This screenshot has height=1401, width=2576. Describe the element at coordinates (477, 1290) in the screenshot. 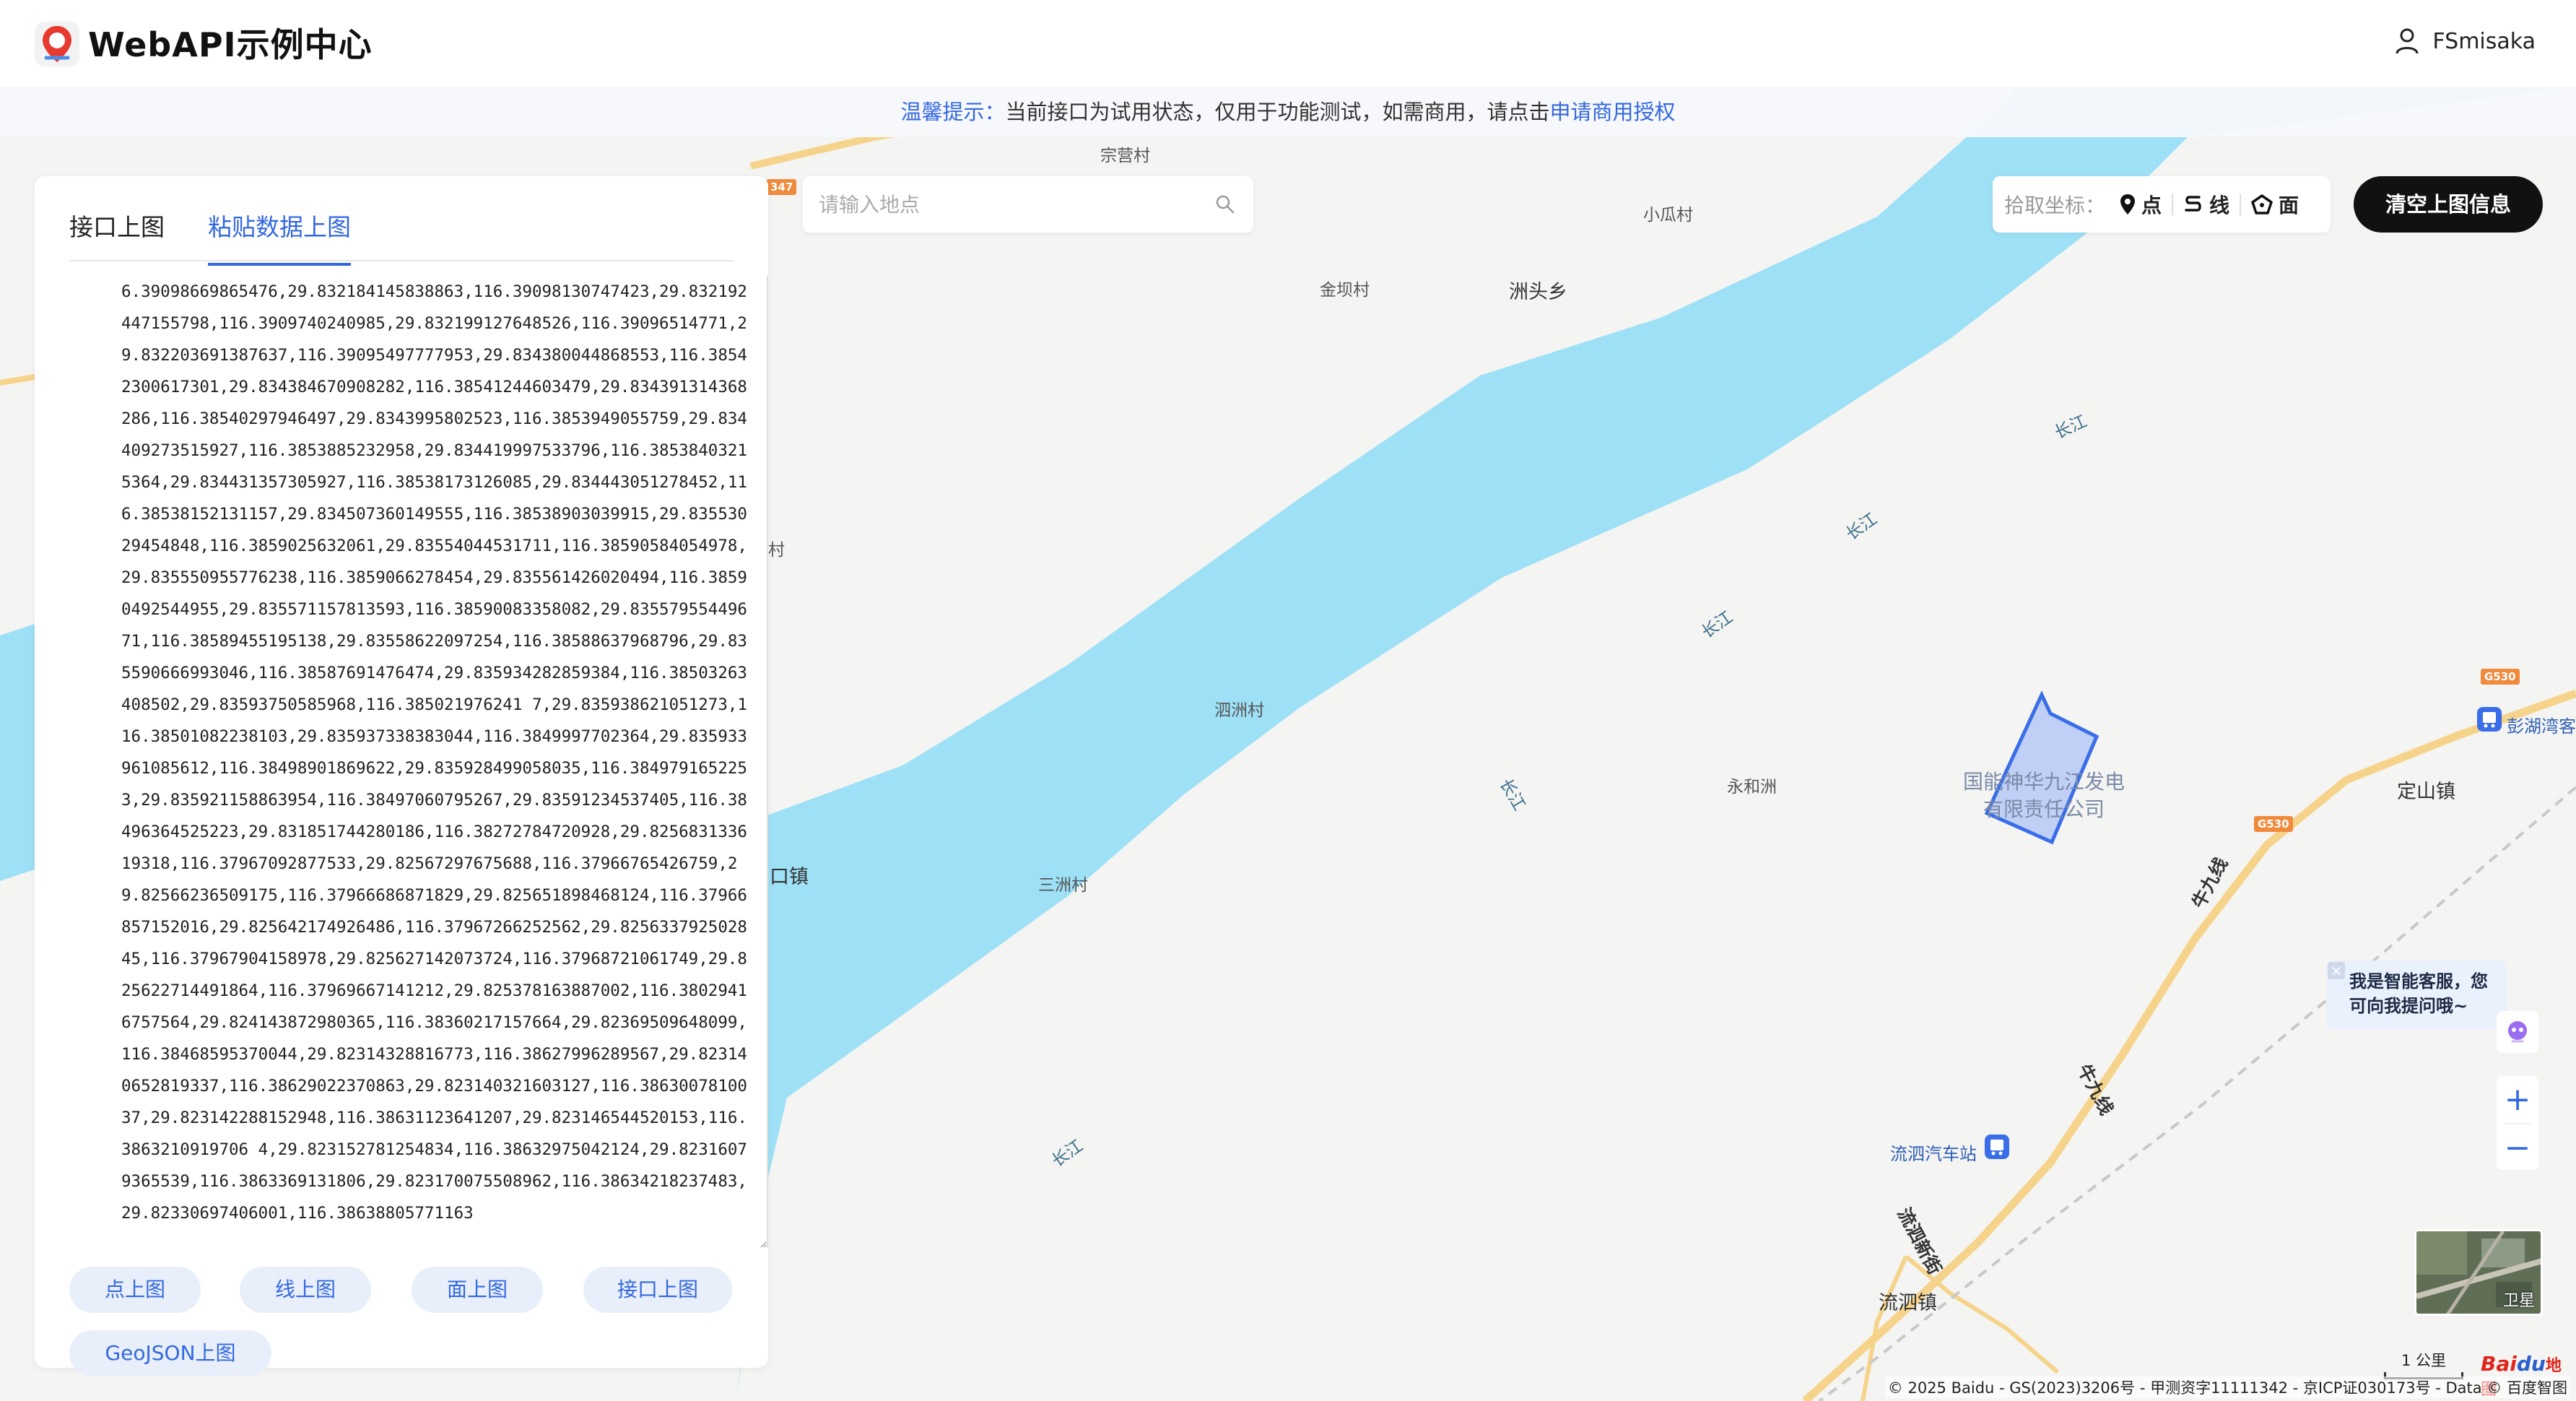

I see `polygon-upload-button: 面上图` at that location.